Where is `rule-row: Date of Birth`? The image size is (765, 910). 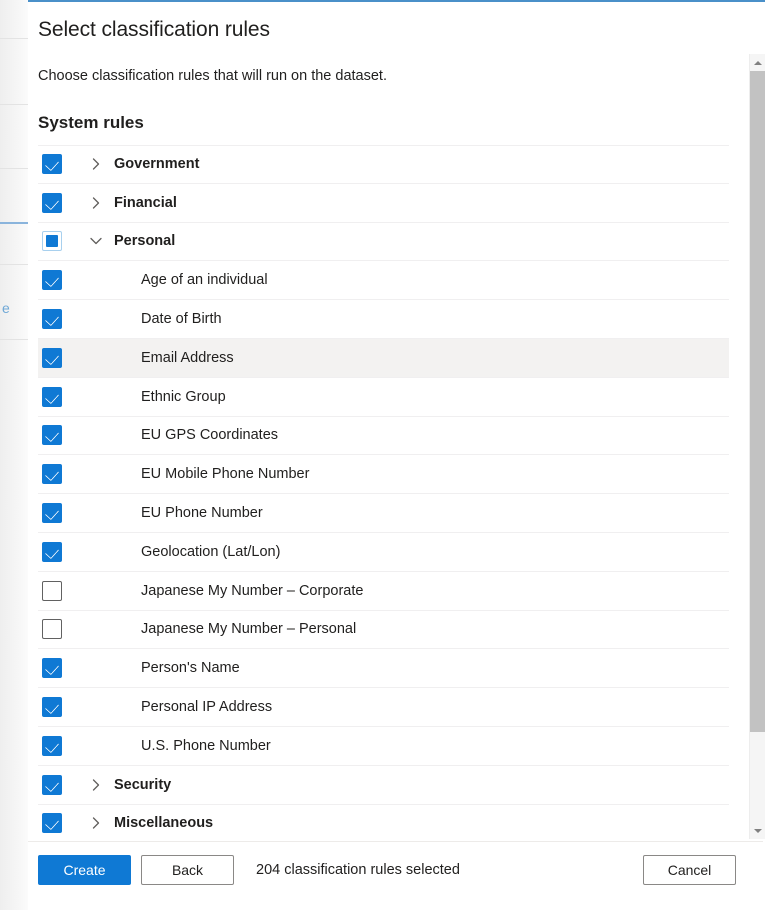
rule-row: Date of Birth is located at coordinates (383, 319).